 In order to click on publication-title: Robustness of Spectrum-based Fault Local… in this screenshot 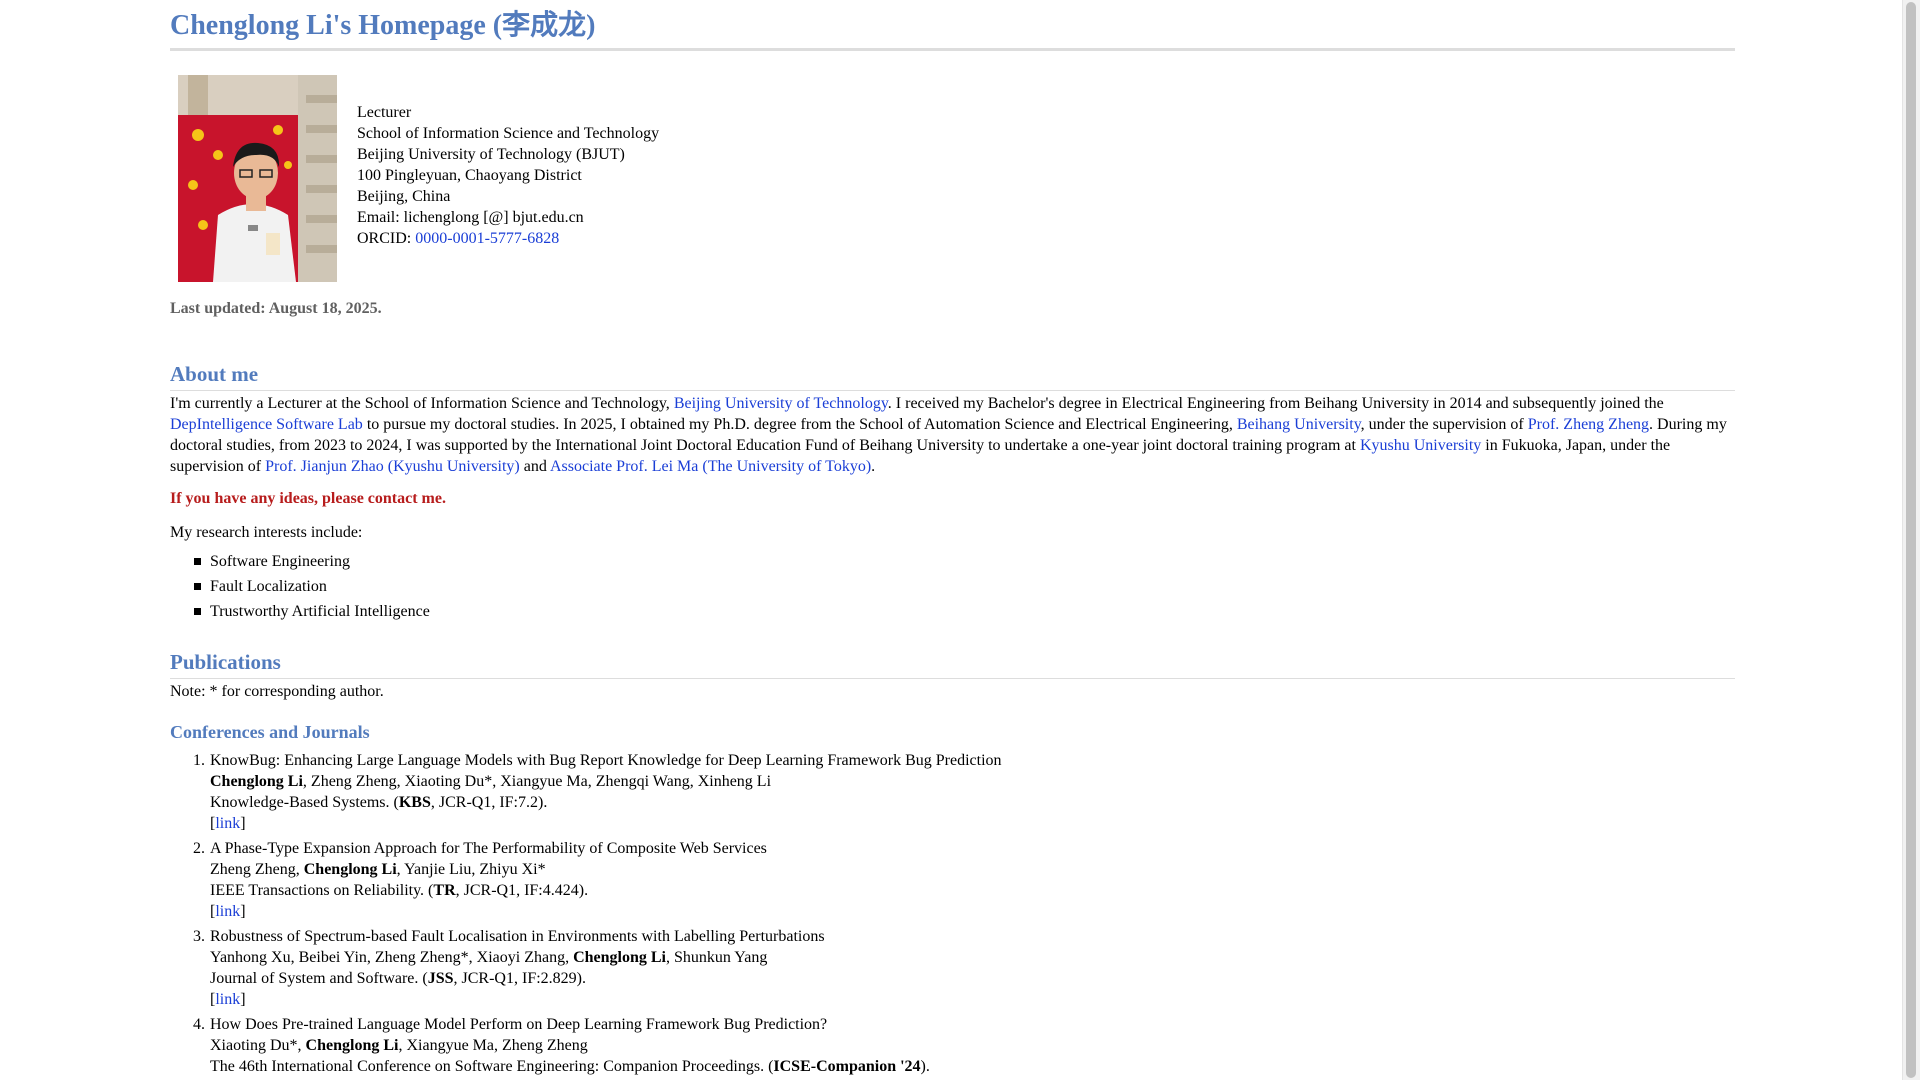, I will do `click(517, 936)`.